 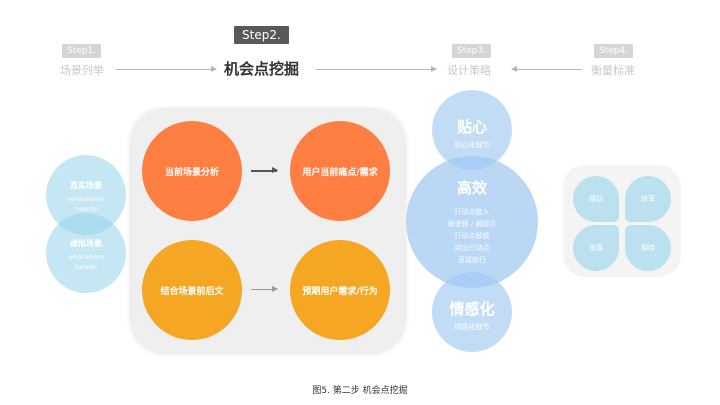 I want to click on step1-title: 场景列举, so click(x=82, y=70).